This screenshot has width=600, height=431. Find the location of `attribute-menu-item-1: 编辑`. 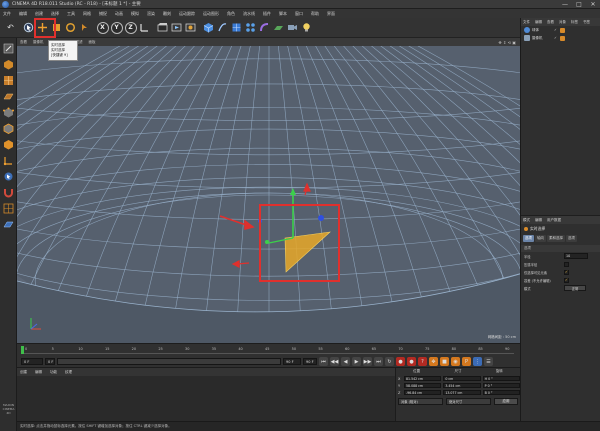

attribute-menu-item-1: 编辑 is located at coordinates (538, 220).